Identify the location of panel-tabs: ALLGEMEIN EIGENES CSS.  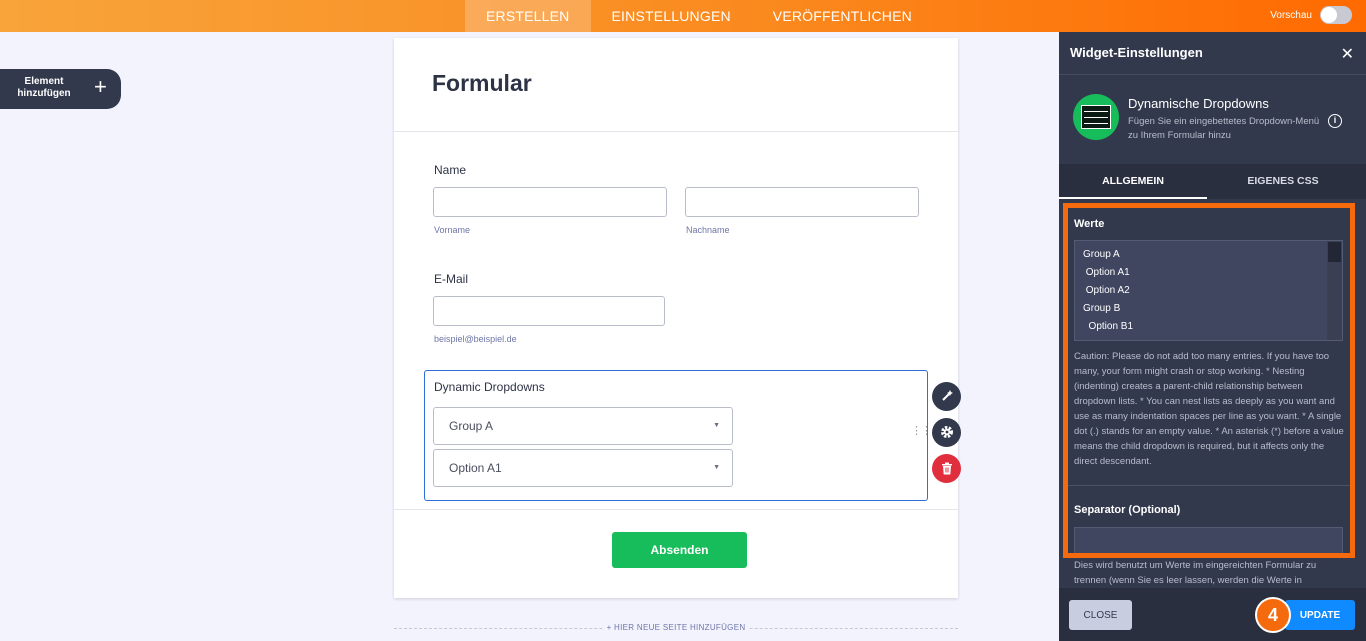
(1212, 181).